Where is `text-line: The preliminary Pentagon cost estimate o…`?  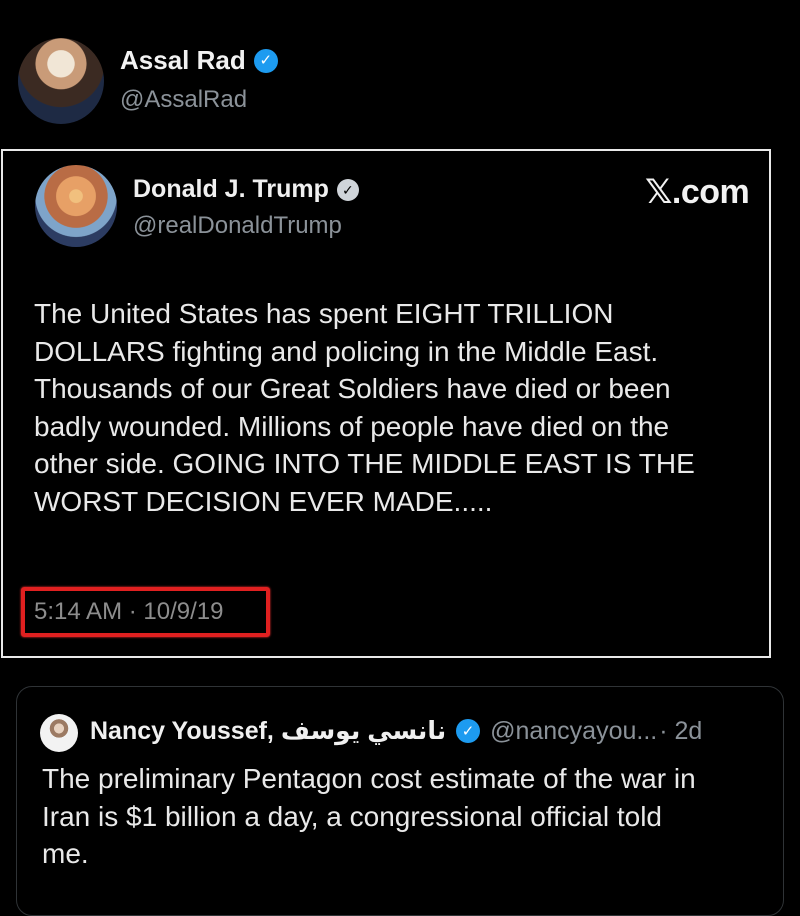
text-line: The preliminary Pentagon cost estimate o… is located at coordinates (369, 778).